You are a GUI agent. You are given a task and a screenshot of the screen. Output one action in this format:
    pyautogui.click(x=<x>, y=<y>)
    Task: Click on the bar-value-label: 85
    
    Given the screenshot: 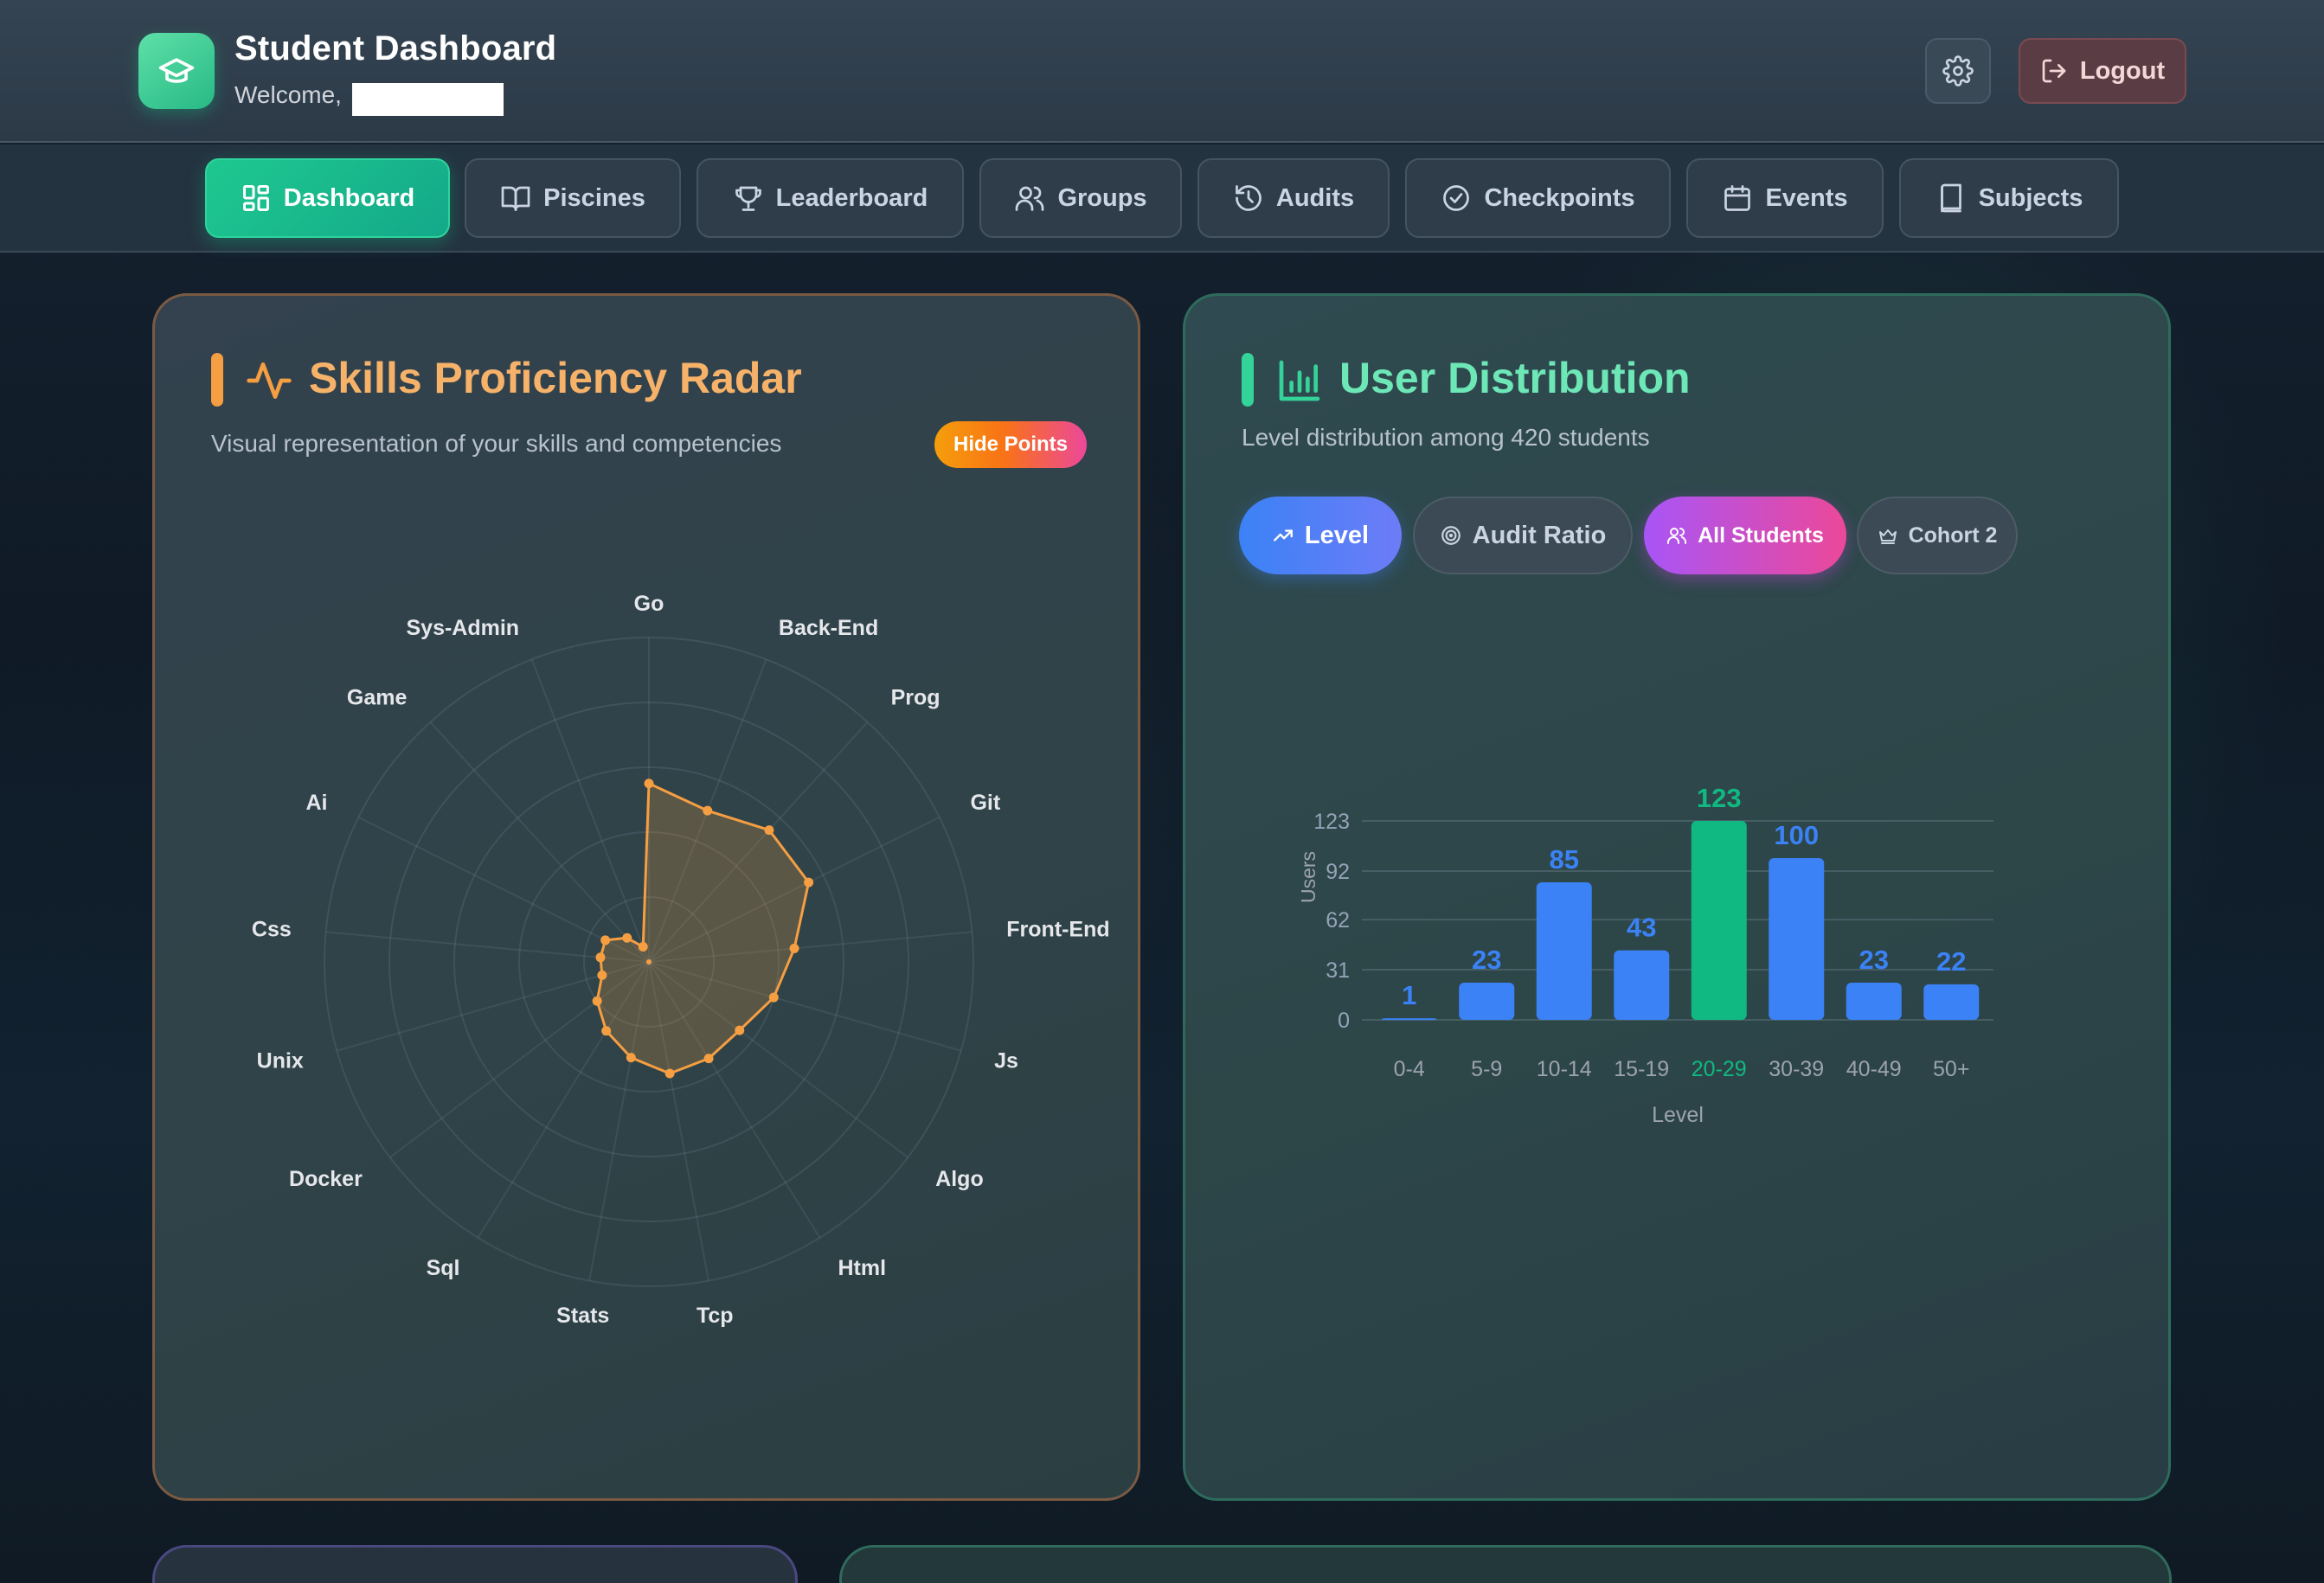 What is the action you would take?
    pyautogui.click(x=1564, y=859)
    